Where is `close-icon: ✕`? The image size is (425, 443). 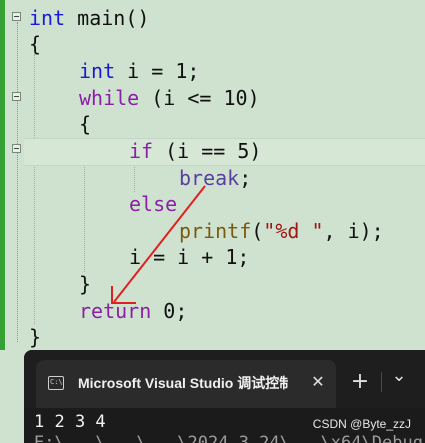 close-icon: ✕ is located at coordinates (318, 382).